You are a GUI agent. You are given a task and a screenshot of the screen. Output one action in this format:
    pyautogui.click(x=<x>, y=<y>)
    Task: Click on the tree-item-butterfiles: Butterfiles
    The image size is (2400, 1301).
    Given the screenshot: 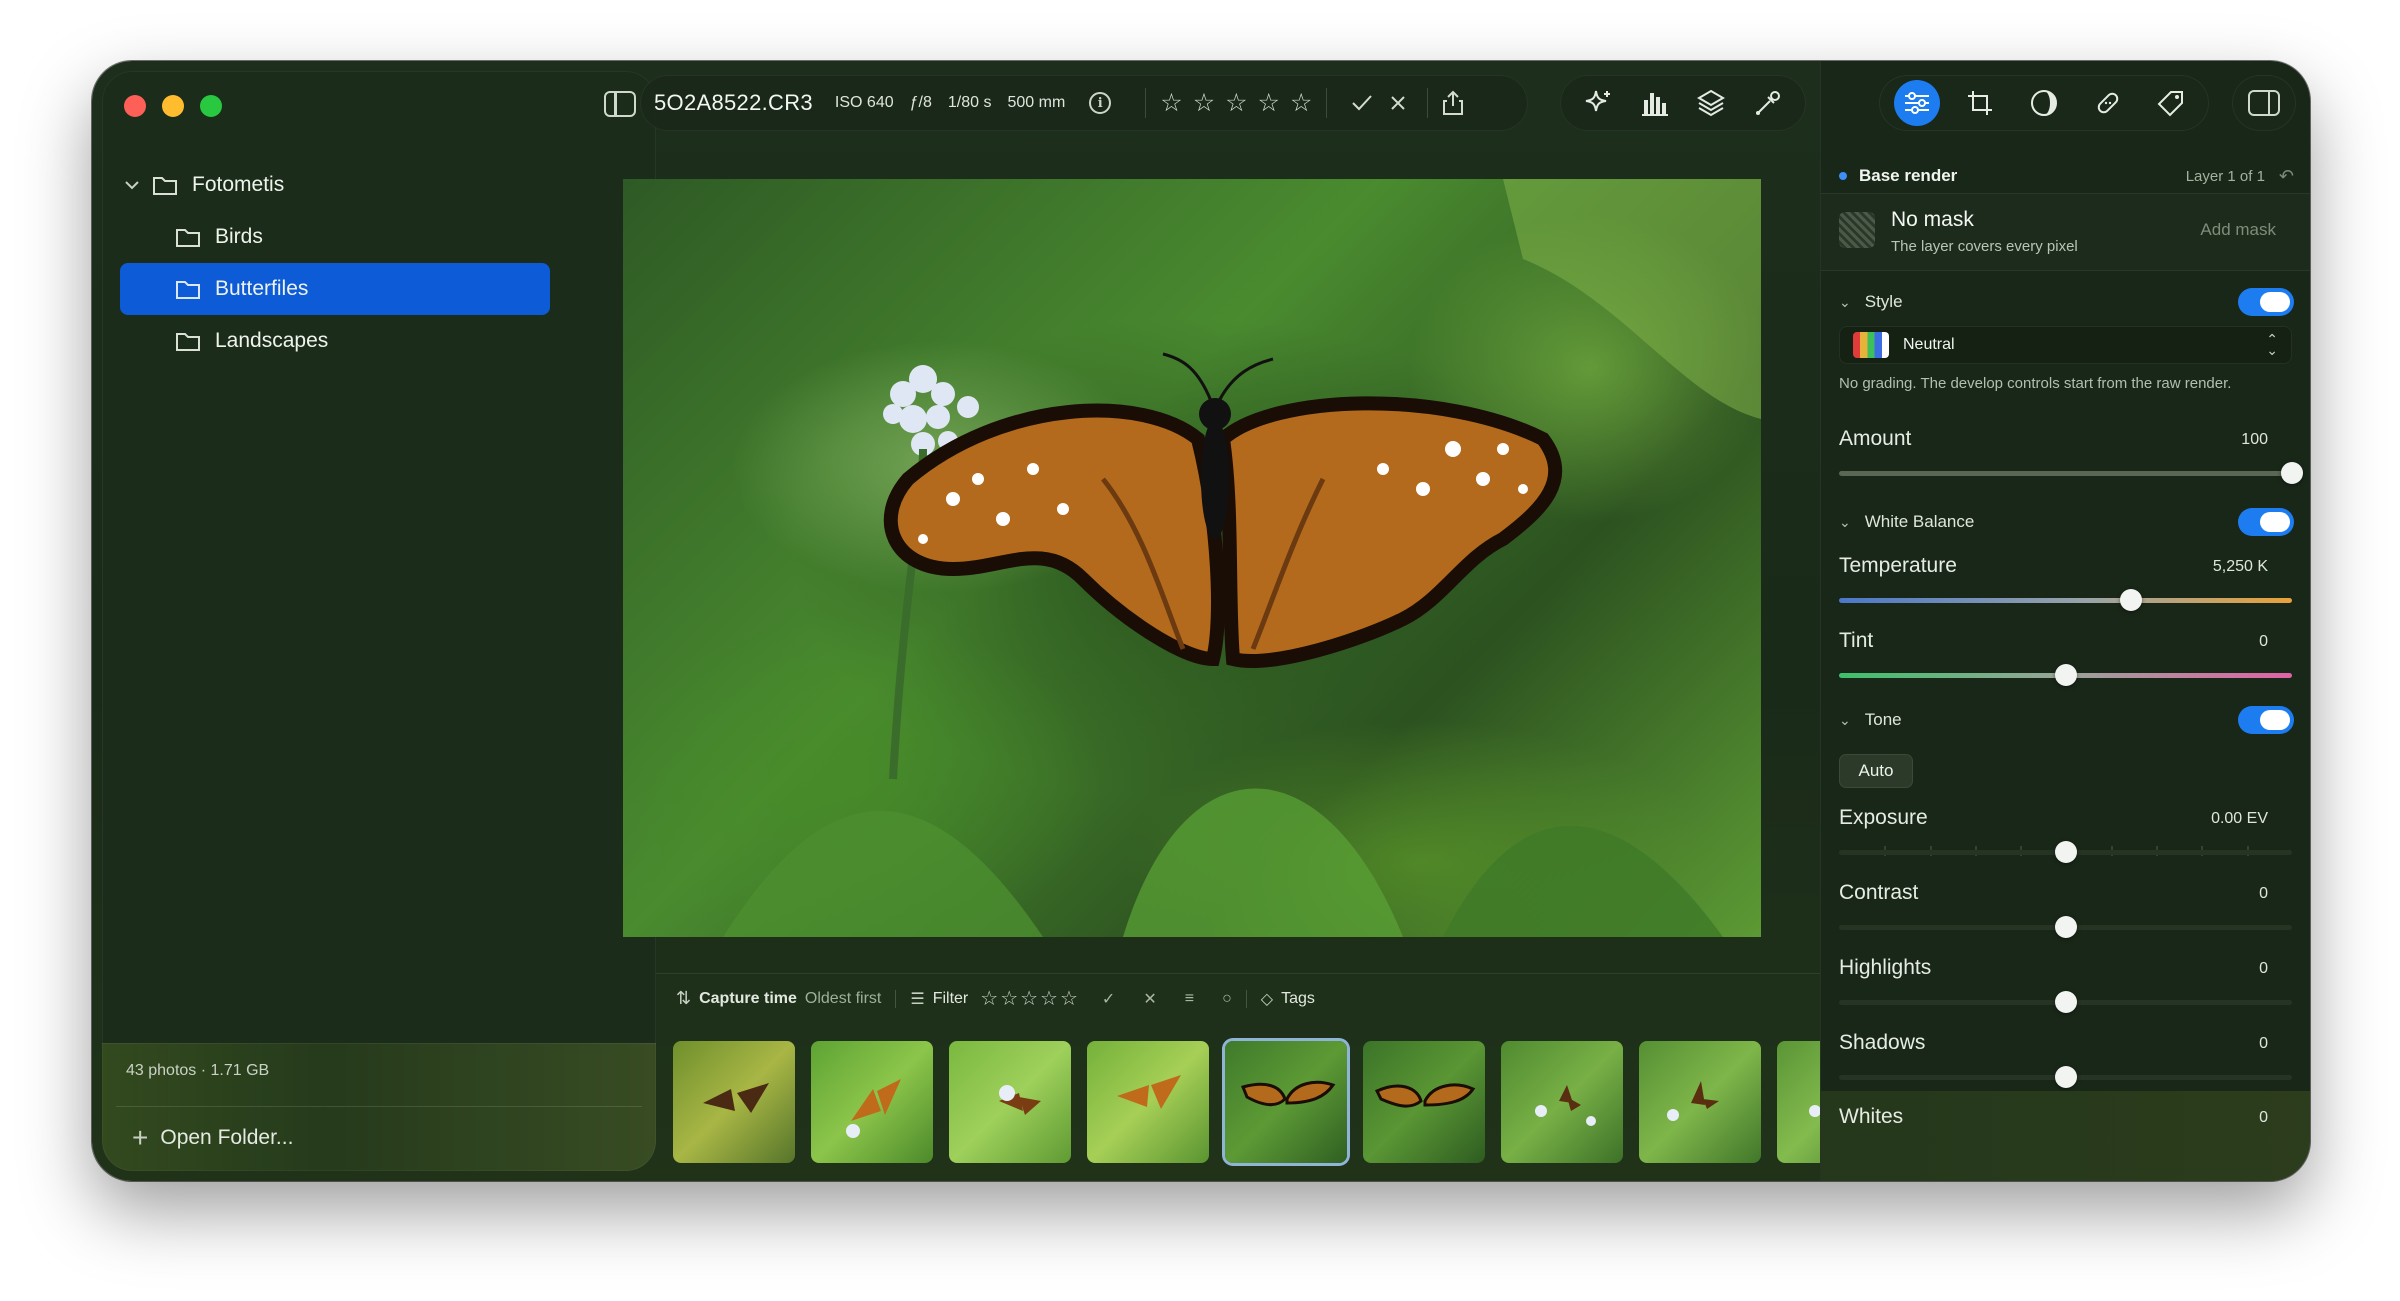 What is the action you would take?
    pyautogui.click(x=335, y=289)
    